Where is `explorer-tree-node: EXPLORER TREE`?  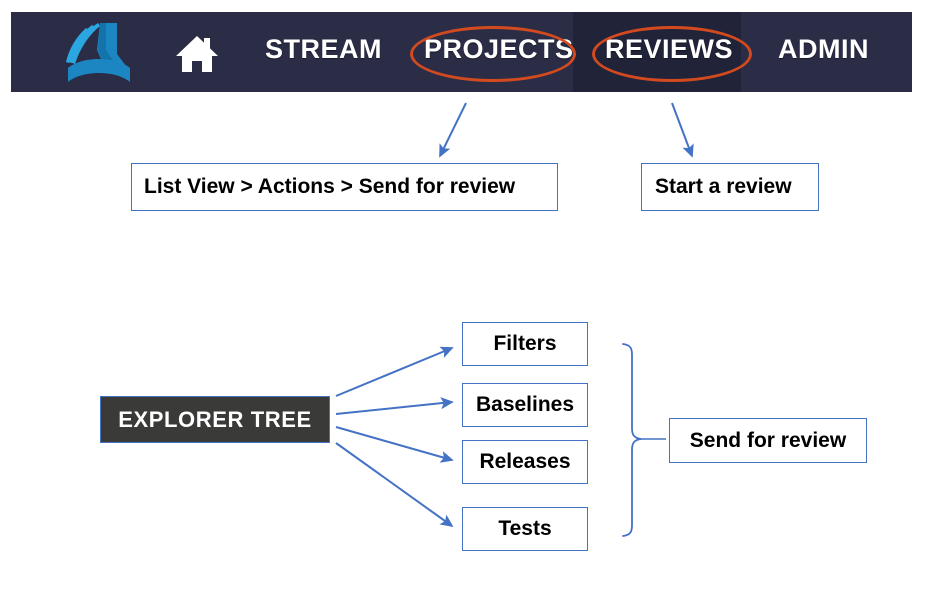
explorer-tree-node: EXPLORER TREE is located at coordinates (215, 419).